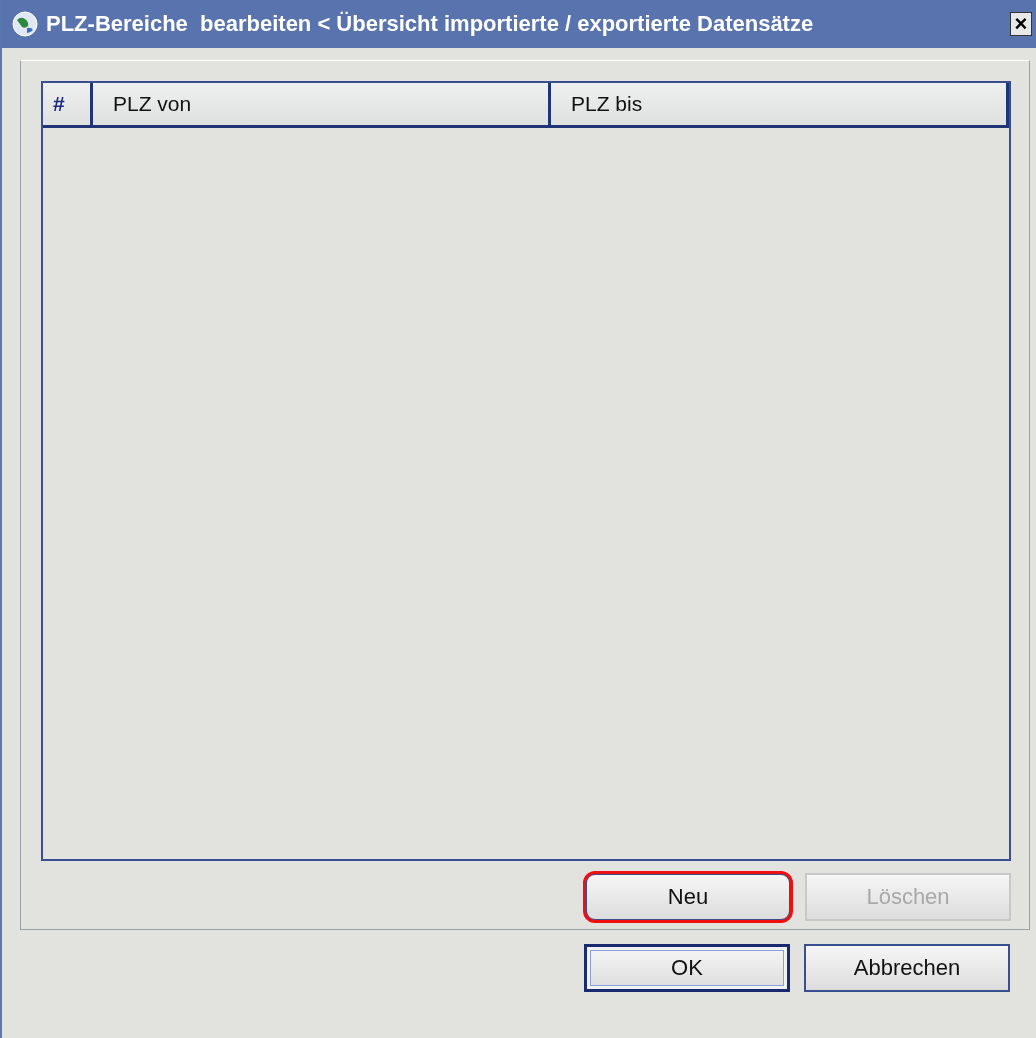  I want to click on ok-button: OK, so click(687, 968).